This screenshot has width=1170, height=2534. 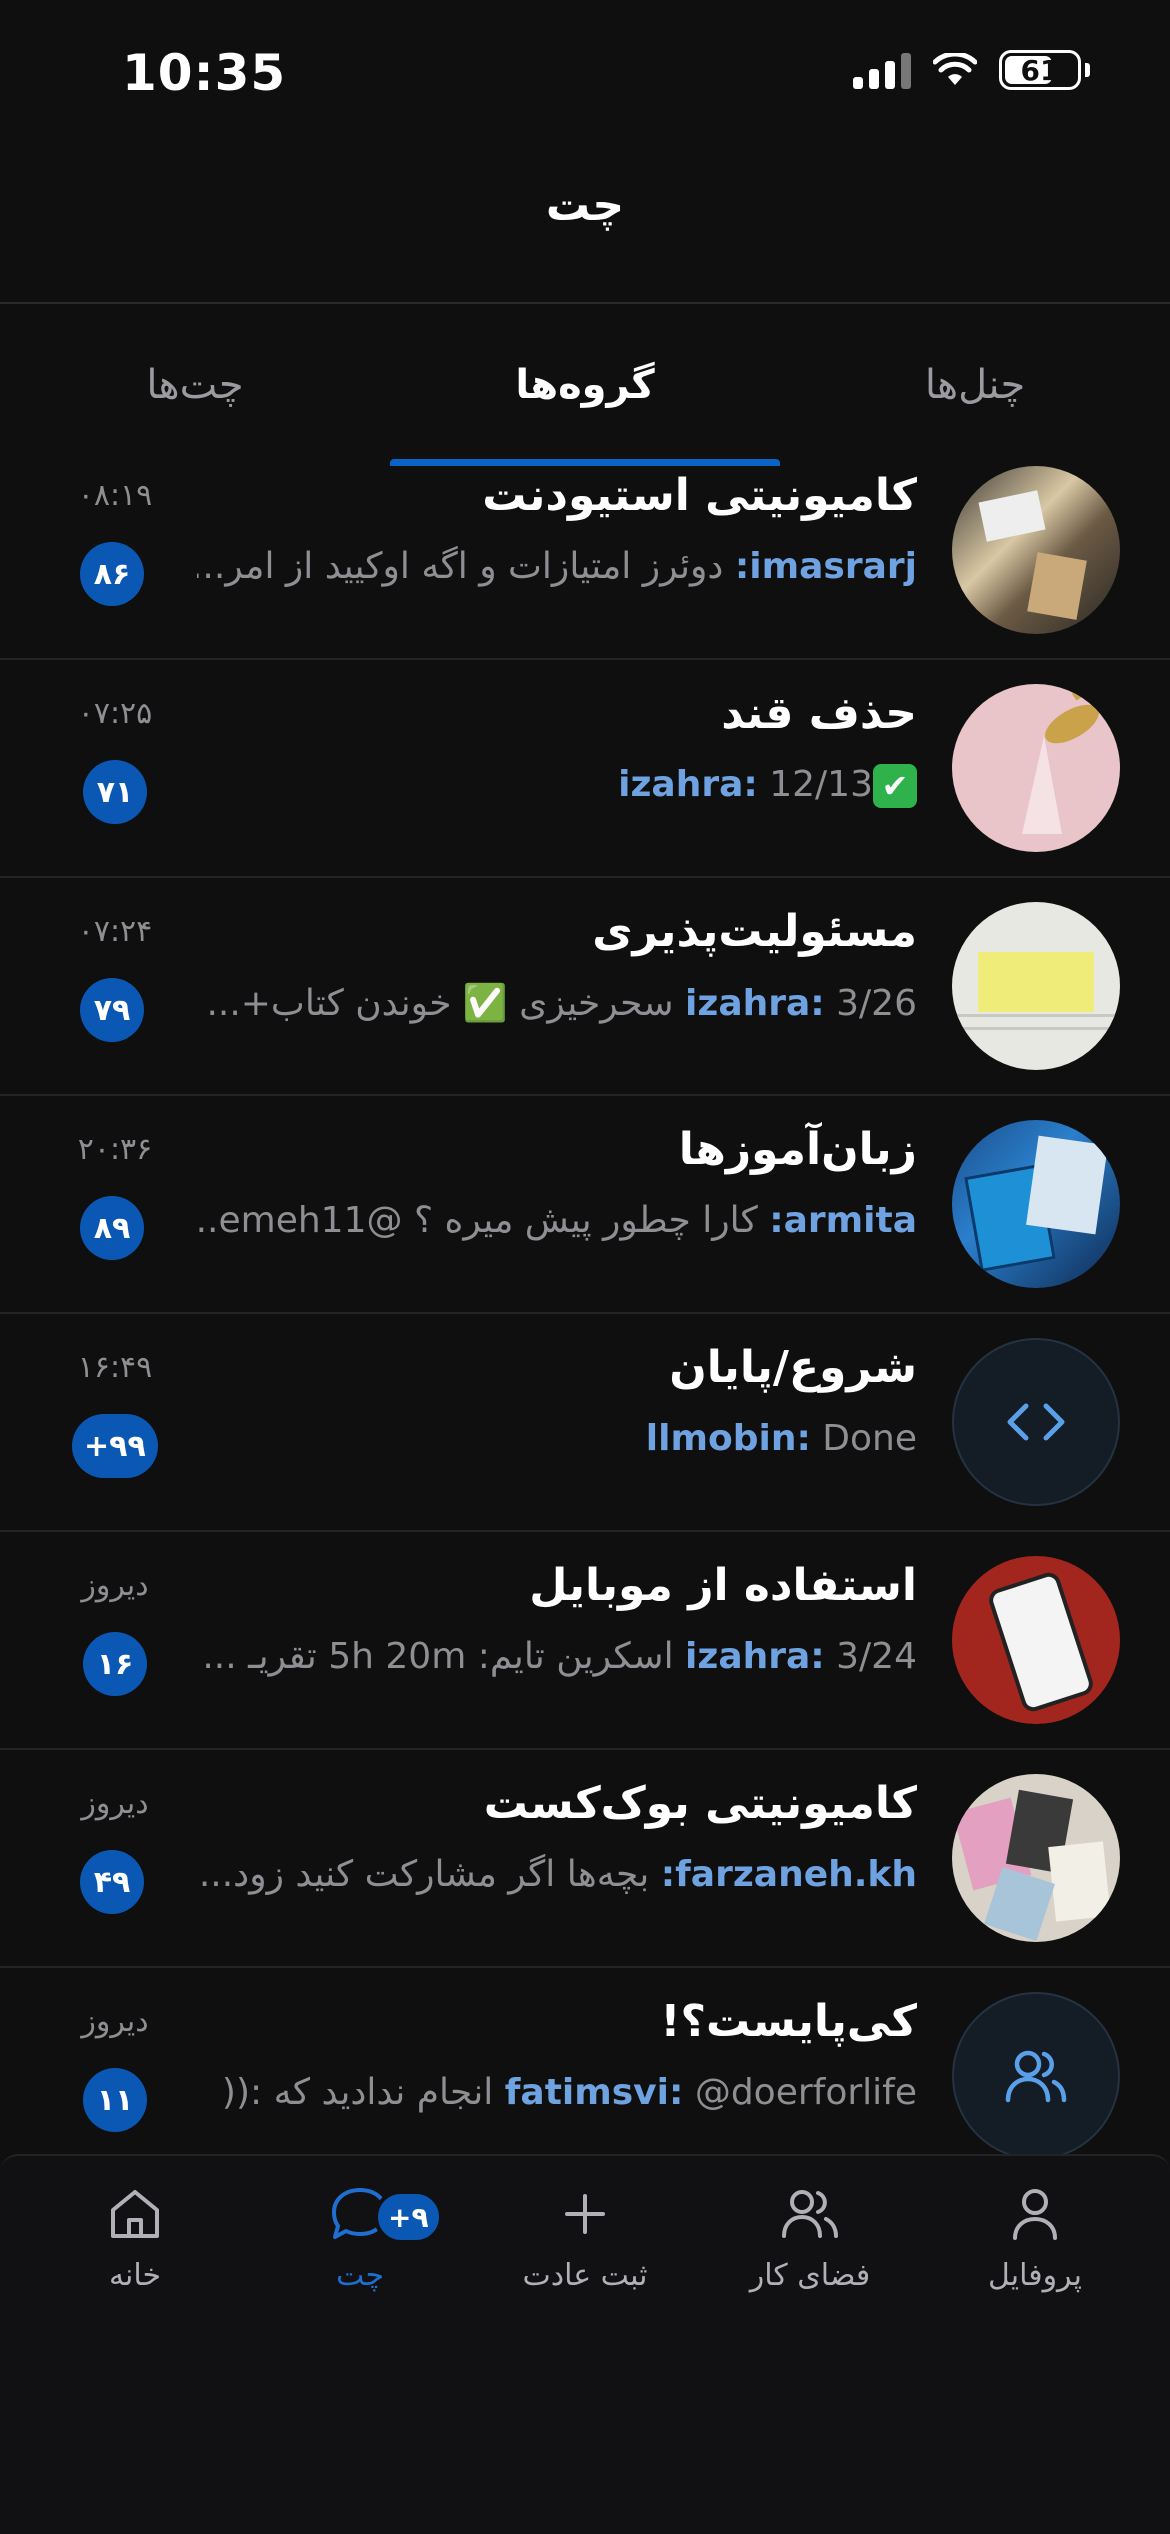 I want to click on page-title: چت, so click(x=585, y=205).